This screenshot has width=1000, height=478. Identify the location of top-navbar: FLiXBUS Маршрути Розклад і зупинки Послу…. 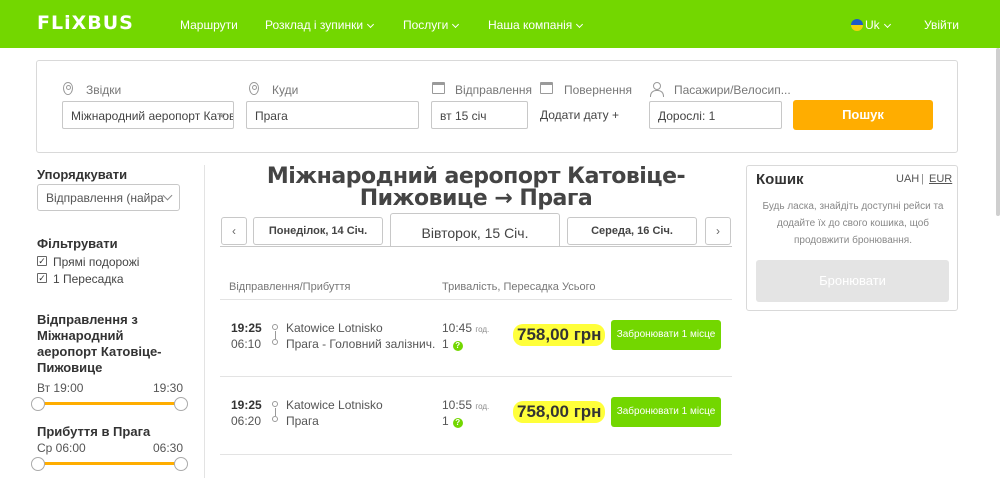
(500, 24).